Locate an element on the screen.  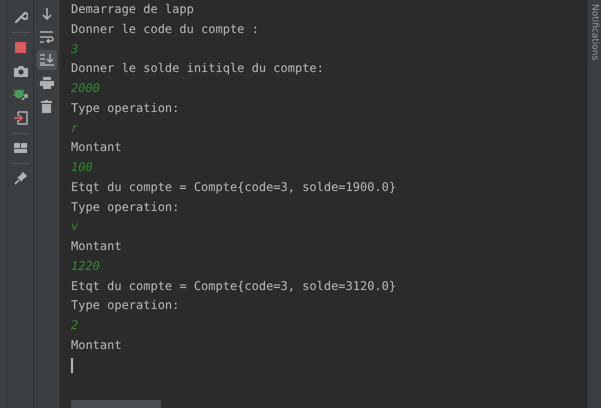
layout-icon is located at coordinates (20, 148).